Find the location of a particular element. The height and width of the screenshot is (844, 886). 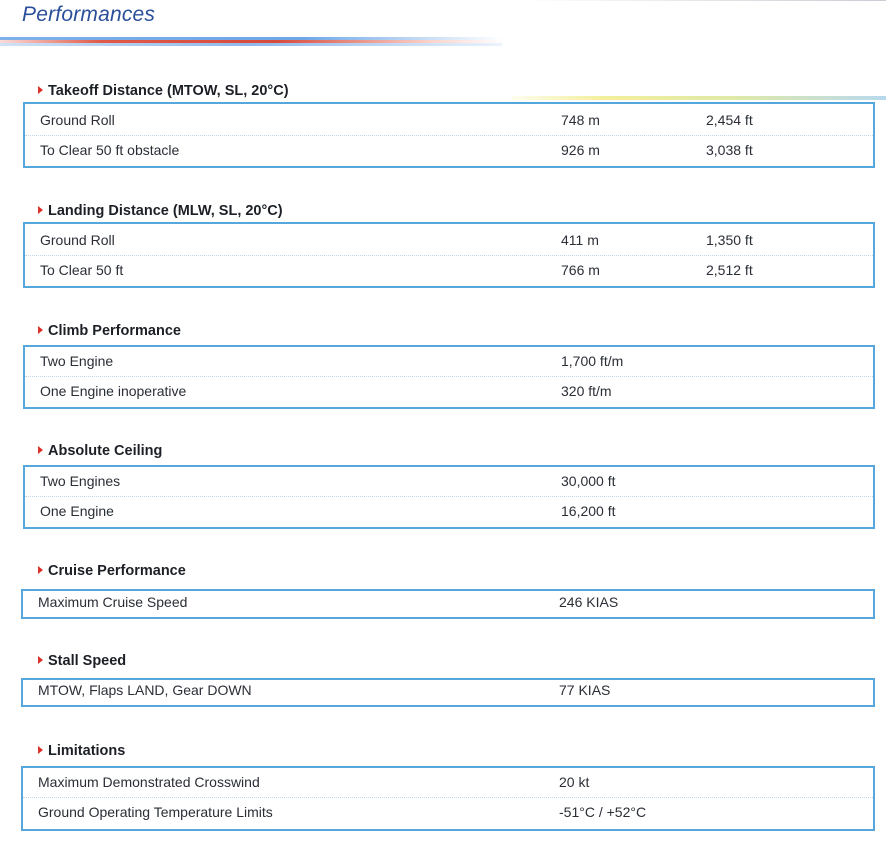

row-label: Ground Operating Temperature Limits is located at coordinates (155, 812).